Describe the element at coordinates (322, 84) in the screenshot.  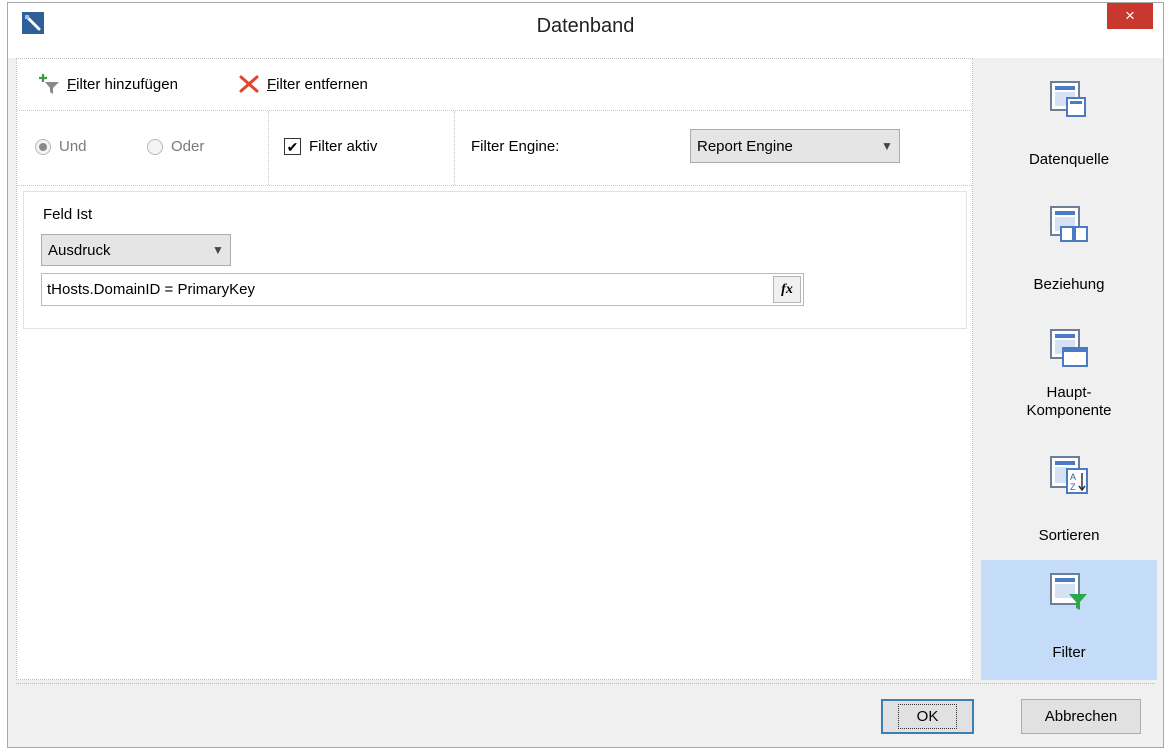
I see `remove-filter-label: ilter entfernen` at that location.